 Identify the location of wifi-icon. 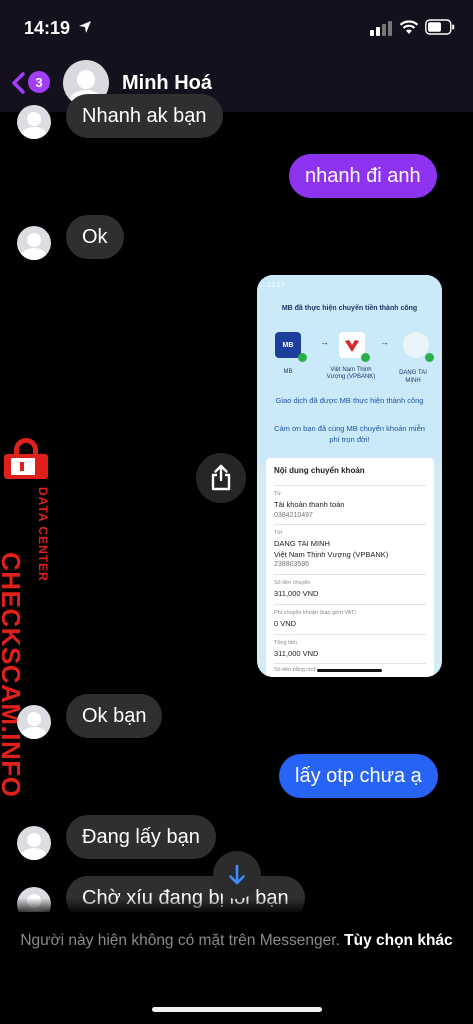
(409, 27).